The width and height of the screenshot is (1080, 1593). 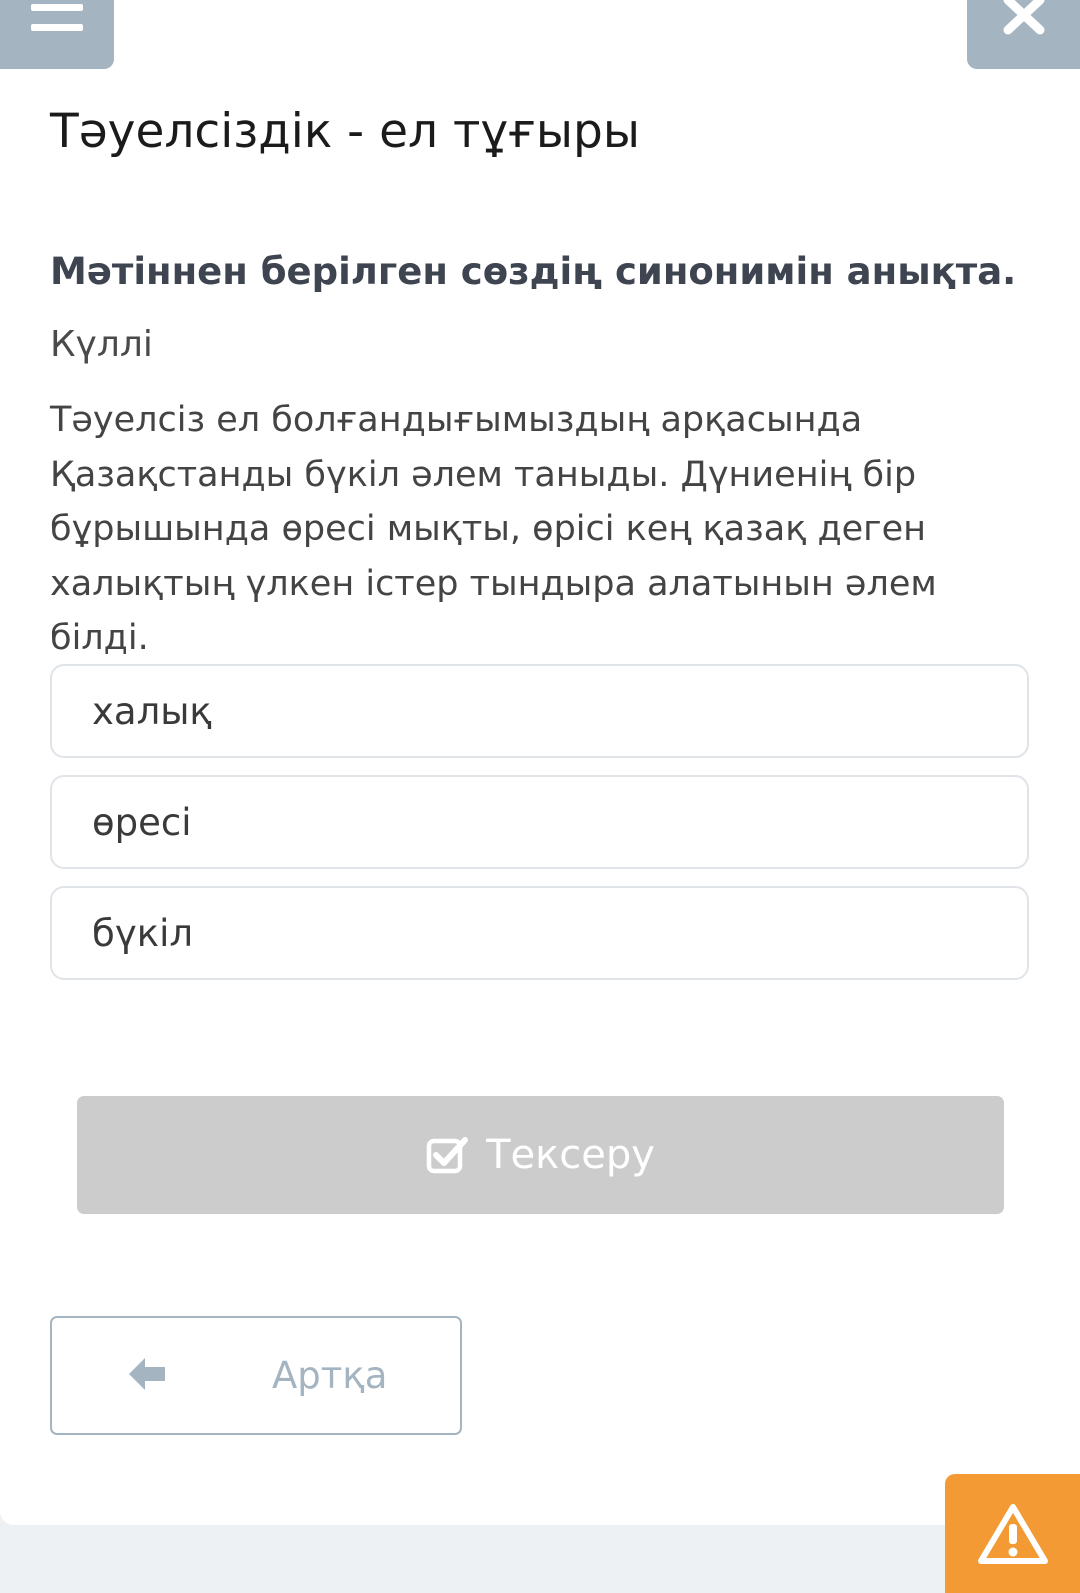 I want to click on answer-option-label: бүкіл, so click(x=142, y=933).